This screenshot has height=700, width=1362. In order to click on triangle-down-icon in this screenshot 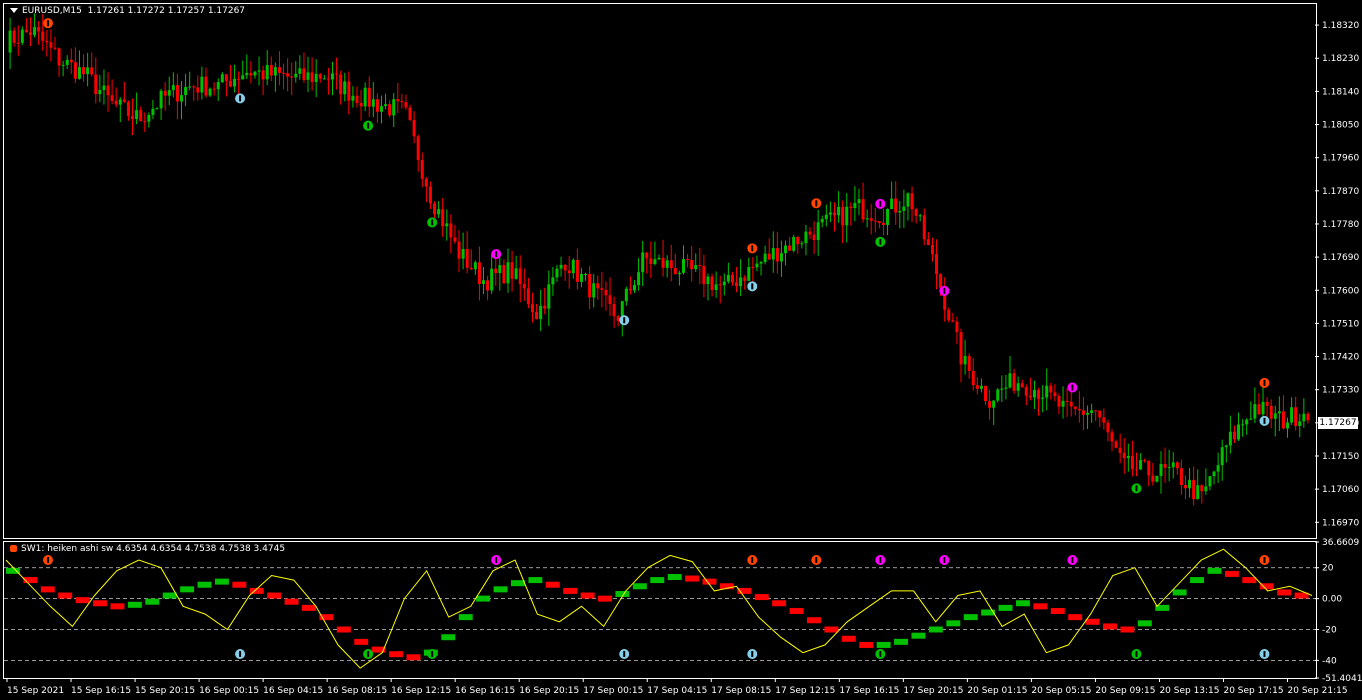, I will do `click(14, 10)`.